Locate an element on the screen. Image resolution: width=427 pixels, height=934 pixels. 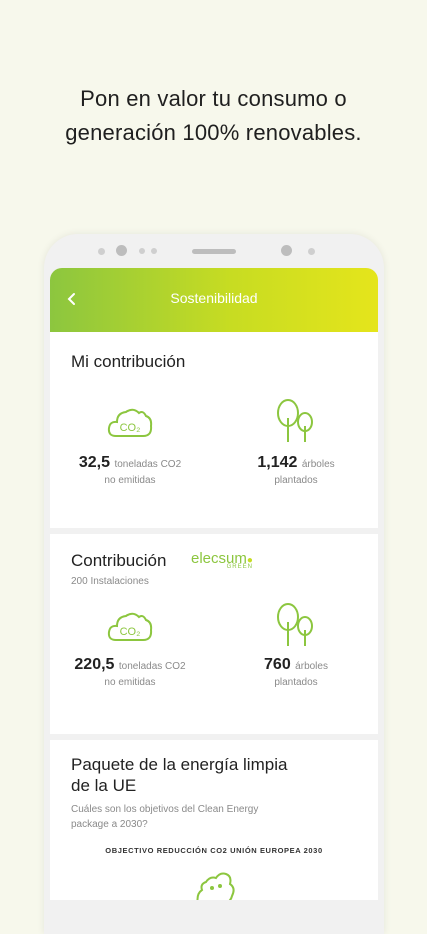
co2-stat: 32,5 toneladas CO2 no emitidas is located at coordinates (130, 470).